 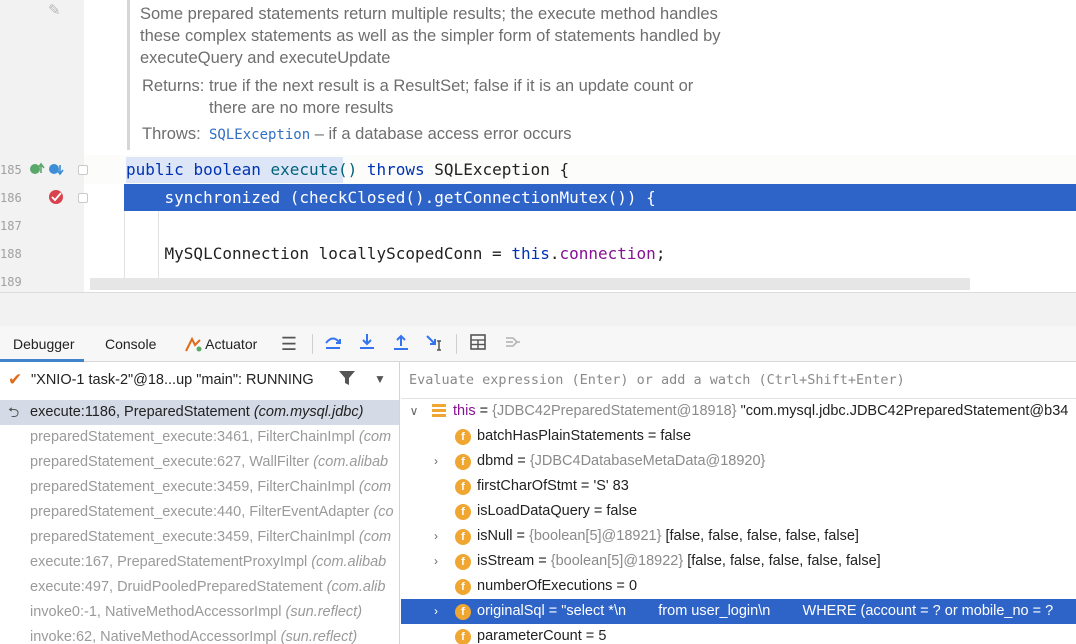 I want to click on doc-throws-code: SQLException, so click(x=259, y=135).